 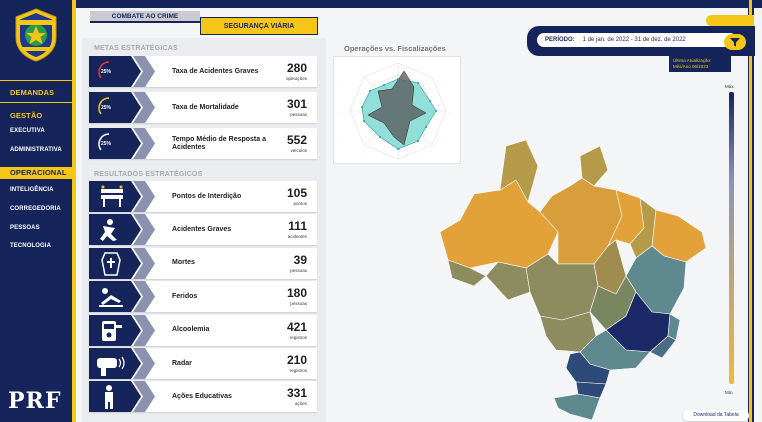 What do you see at coordinates (300, 259) in the screenshot?
I see `result-value: 39` at bounding box center [300, 259].